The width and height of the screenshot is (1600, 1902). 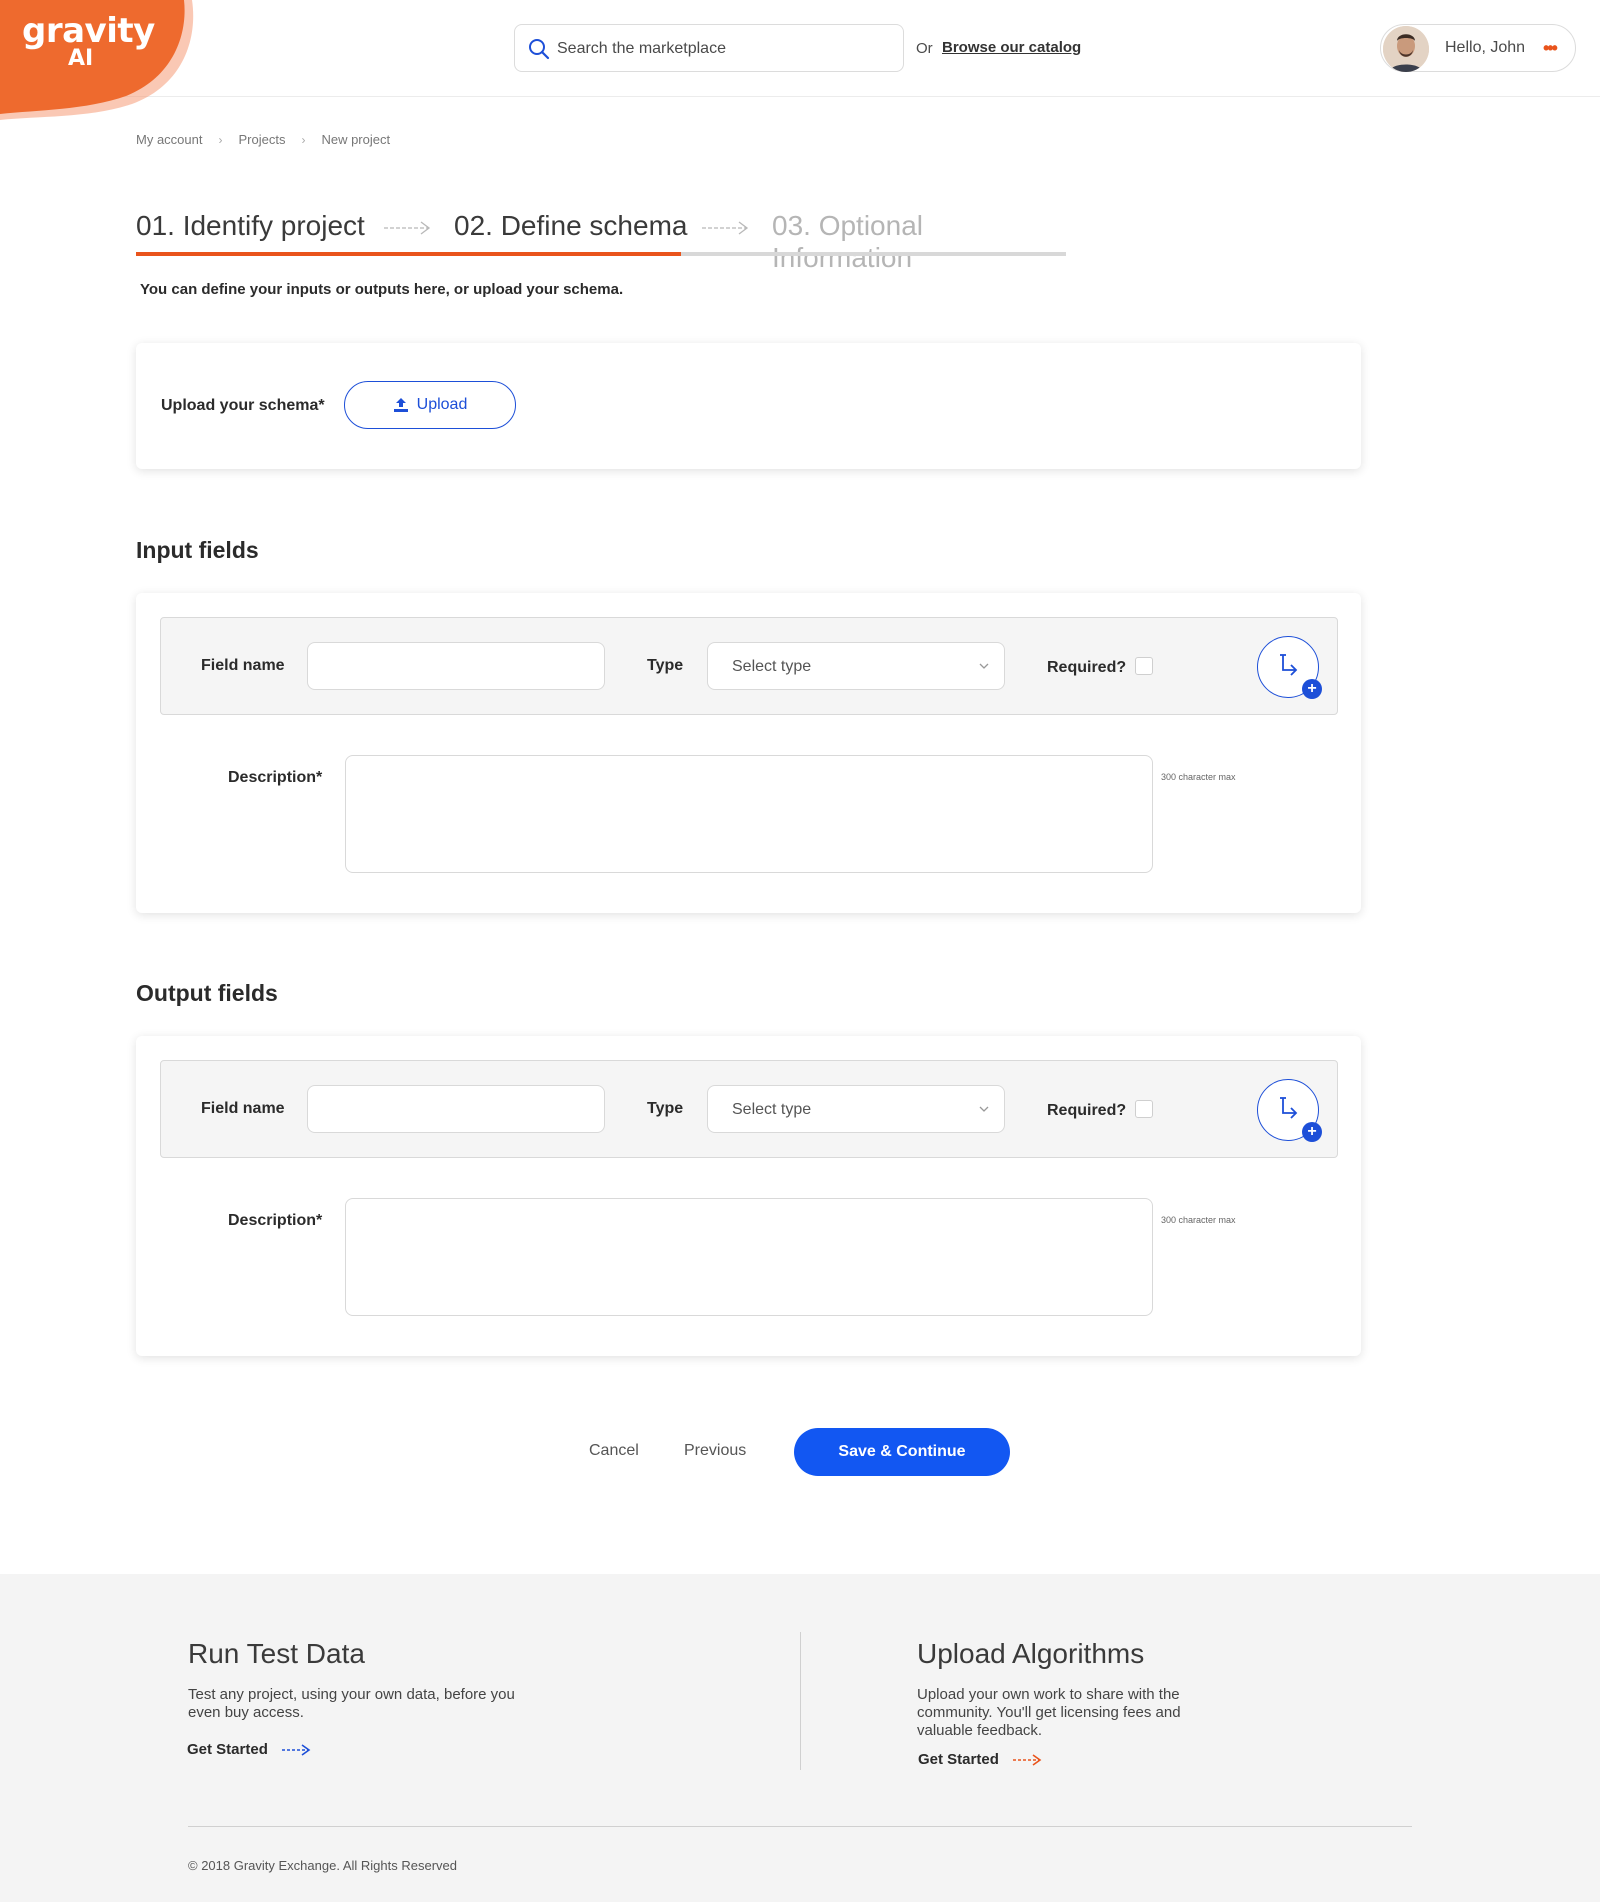 What do you see at coordinates (539, 49) in the screenshot?
I see `search-icon` at bounding box center [539, 49].